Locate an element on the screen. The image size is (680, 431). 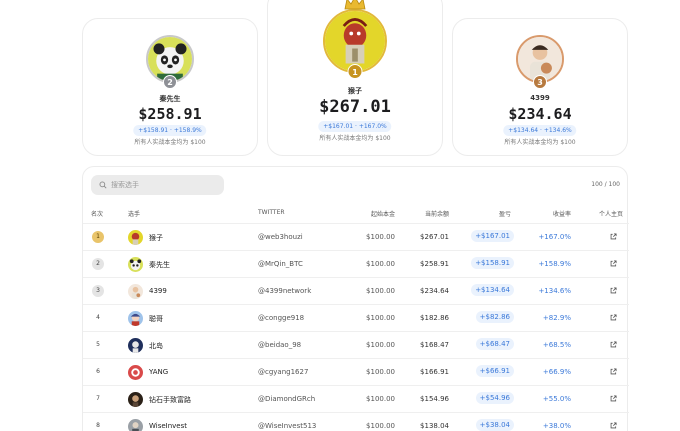
twitter-handle: @beidao_98 is located at coordinates (279, 345).